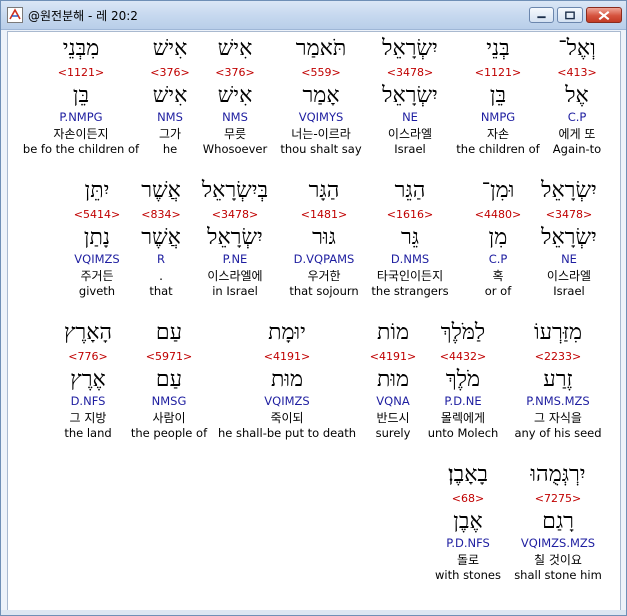  I want to click on english-gloss: thou shalt say, so click(321, 149).